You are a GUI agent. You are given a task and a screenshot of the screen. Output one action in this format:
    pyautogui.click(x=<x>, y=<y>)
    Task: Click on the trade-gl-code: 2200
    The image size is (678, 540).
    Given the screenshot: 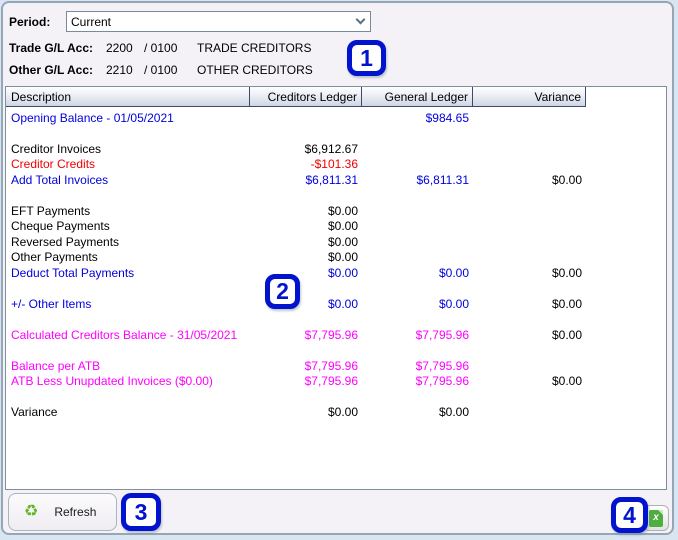 What is the action you would take?
    pyautogui.click(x=119, y=48)
    